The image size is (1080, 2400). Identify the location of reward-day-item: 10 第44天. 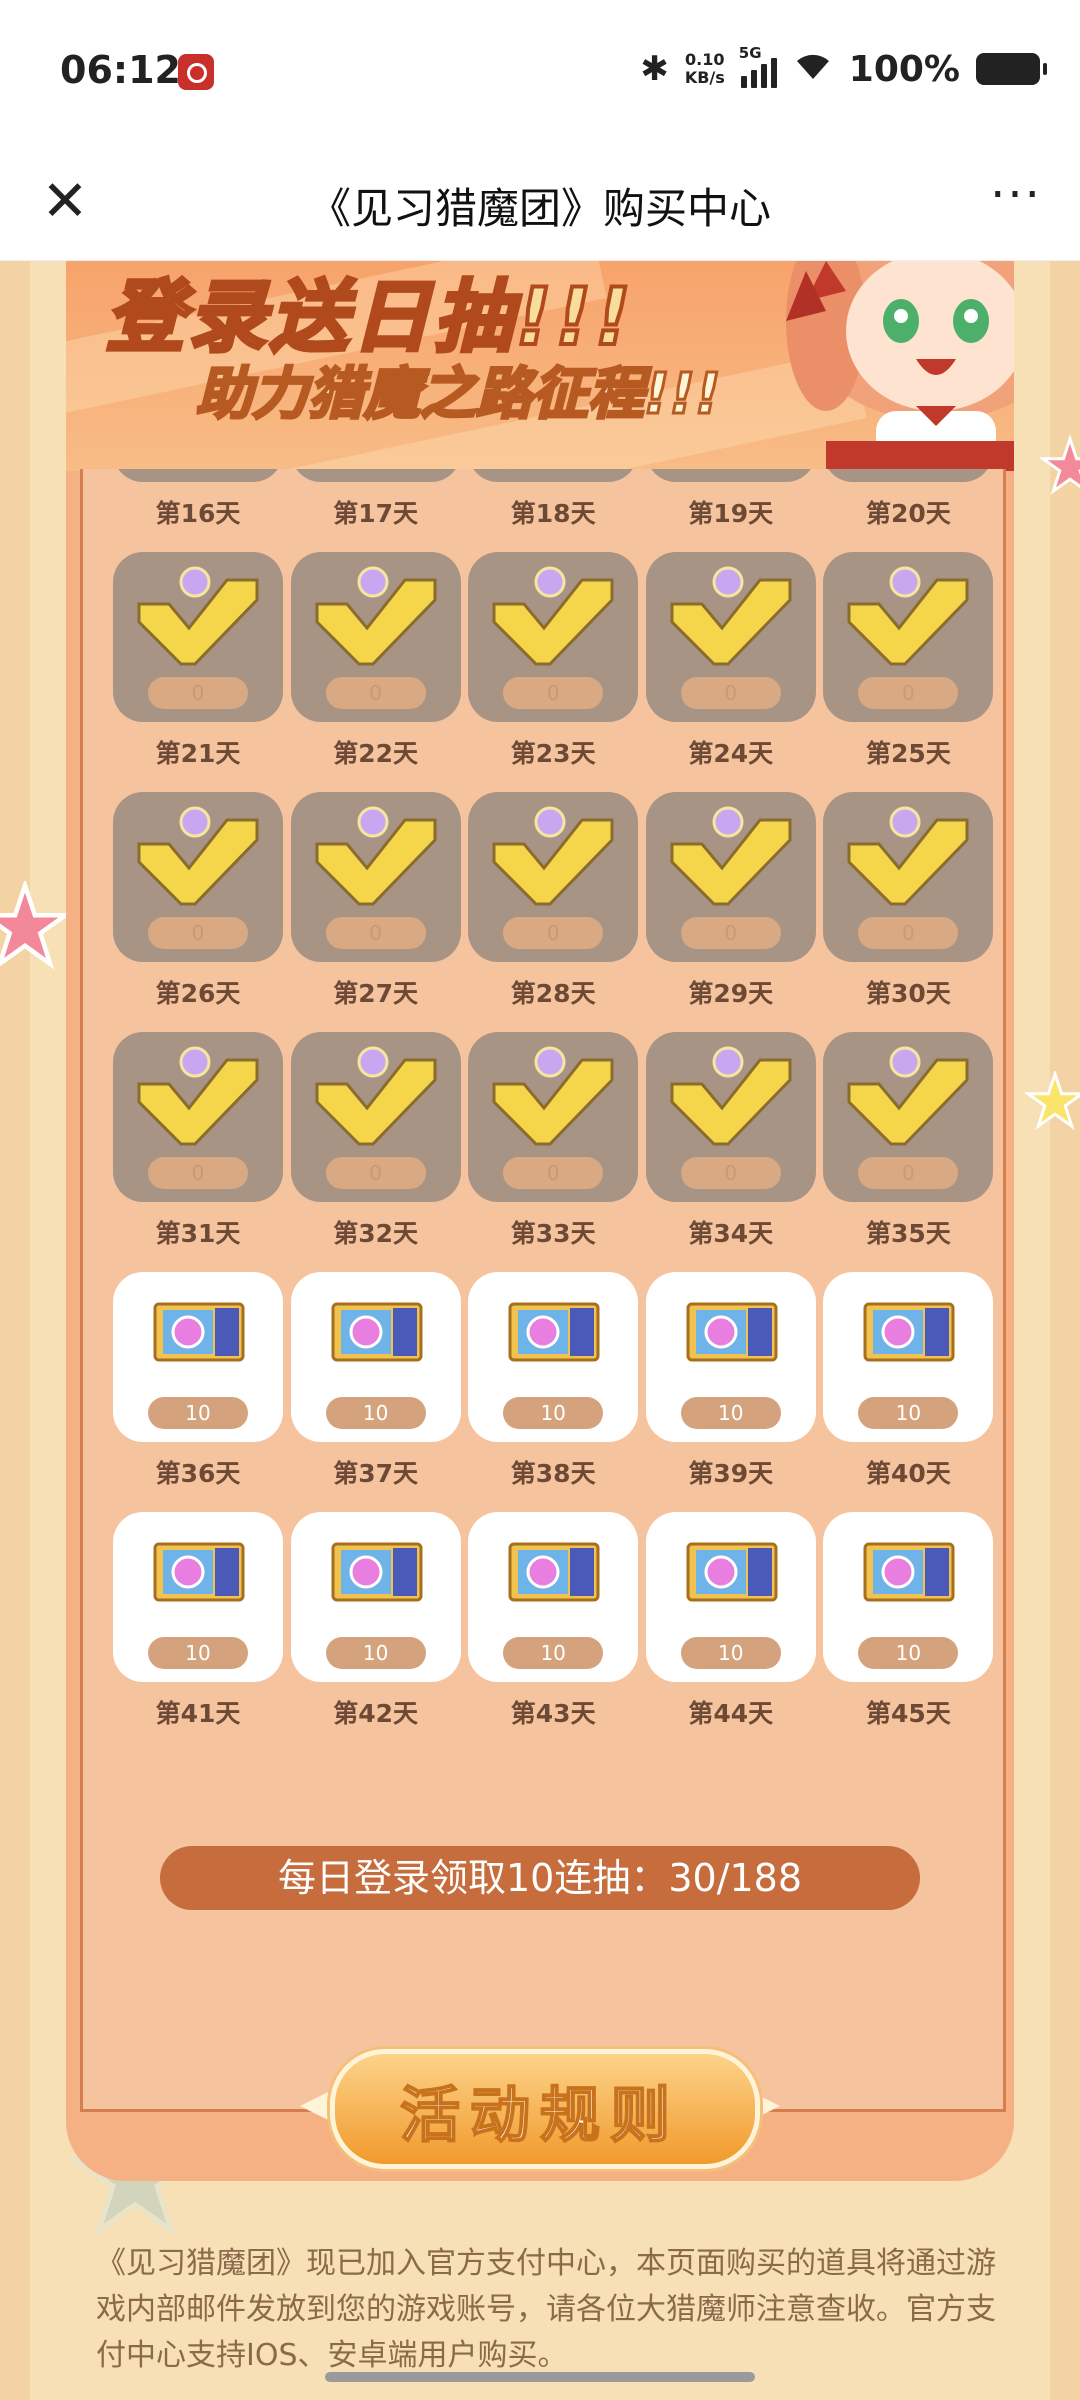
(730, 1632).